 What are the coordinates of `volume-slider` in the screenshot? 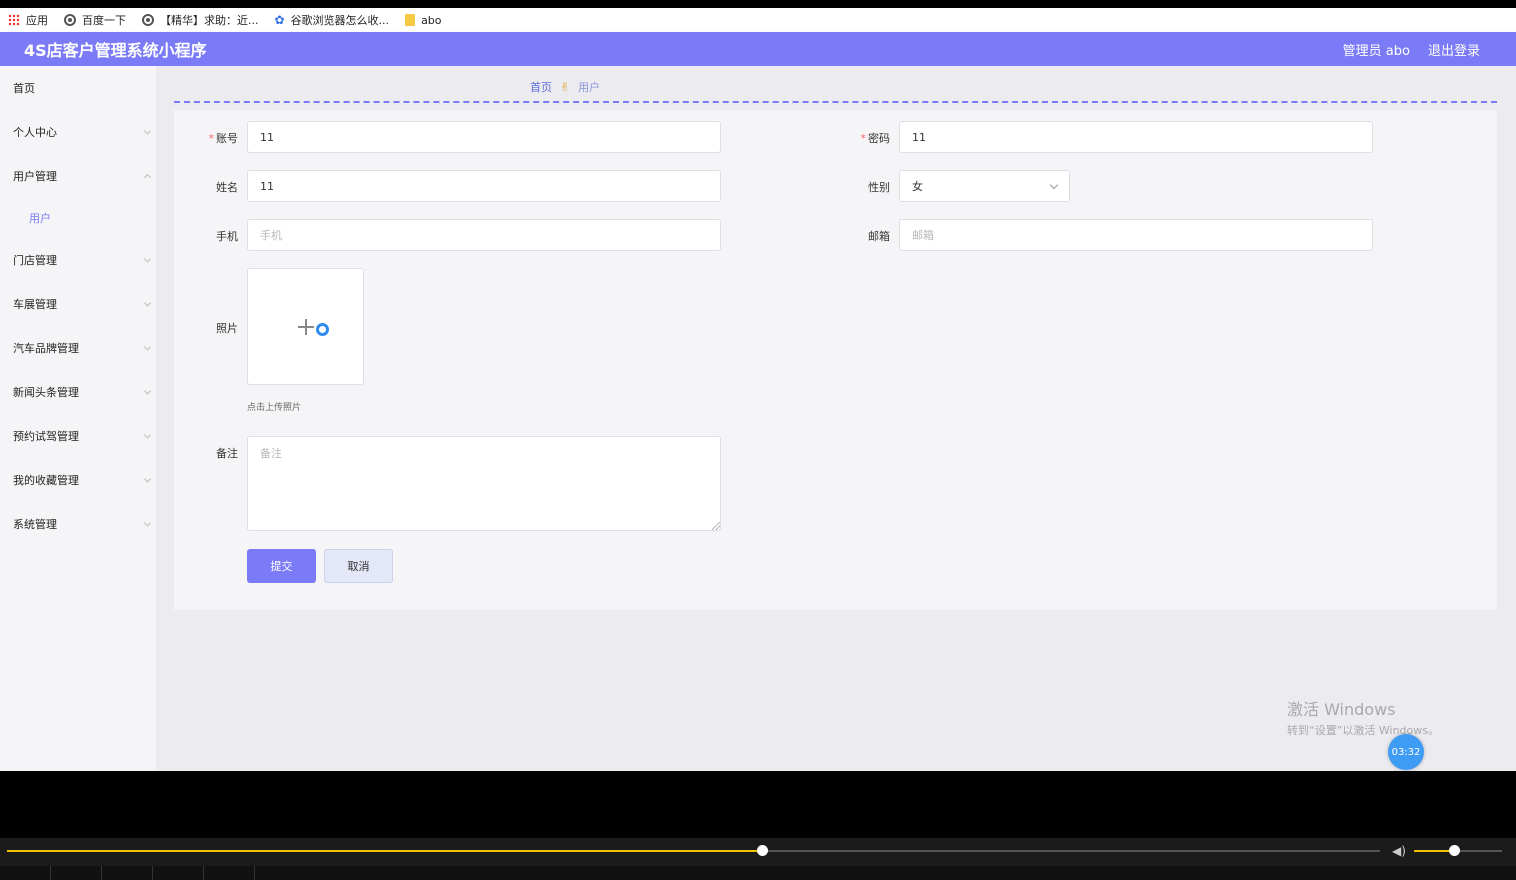 It's located at (1458, 850).